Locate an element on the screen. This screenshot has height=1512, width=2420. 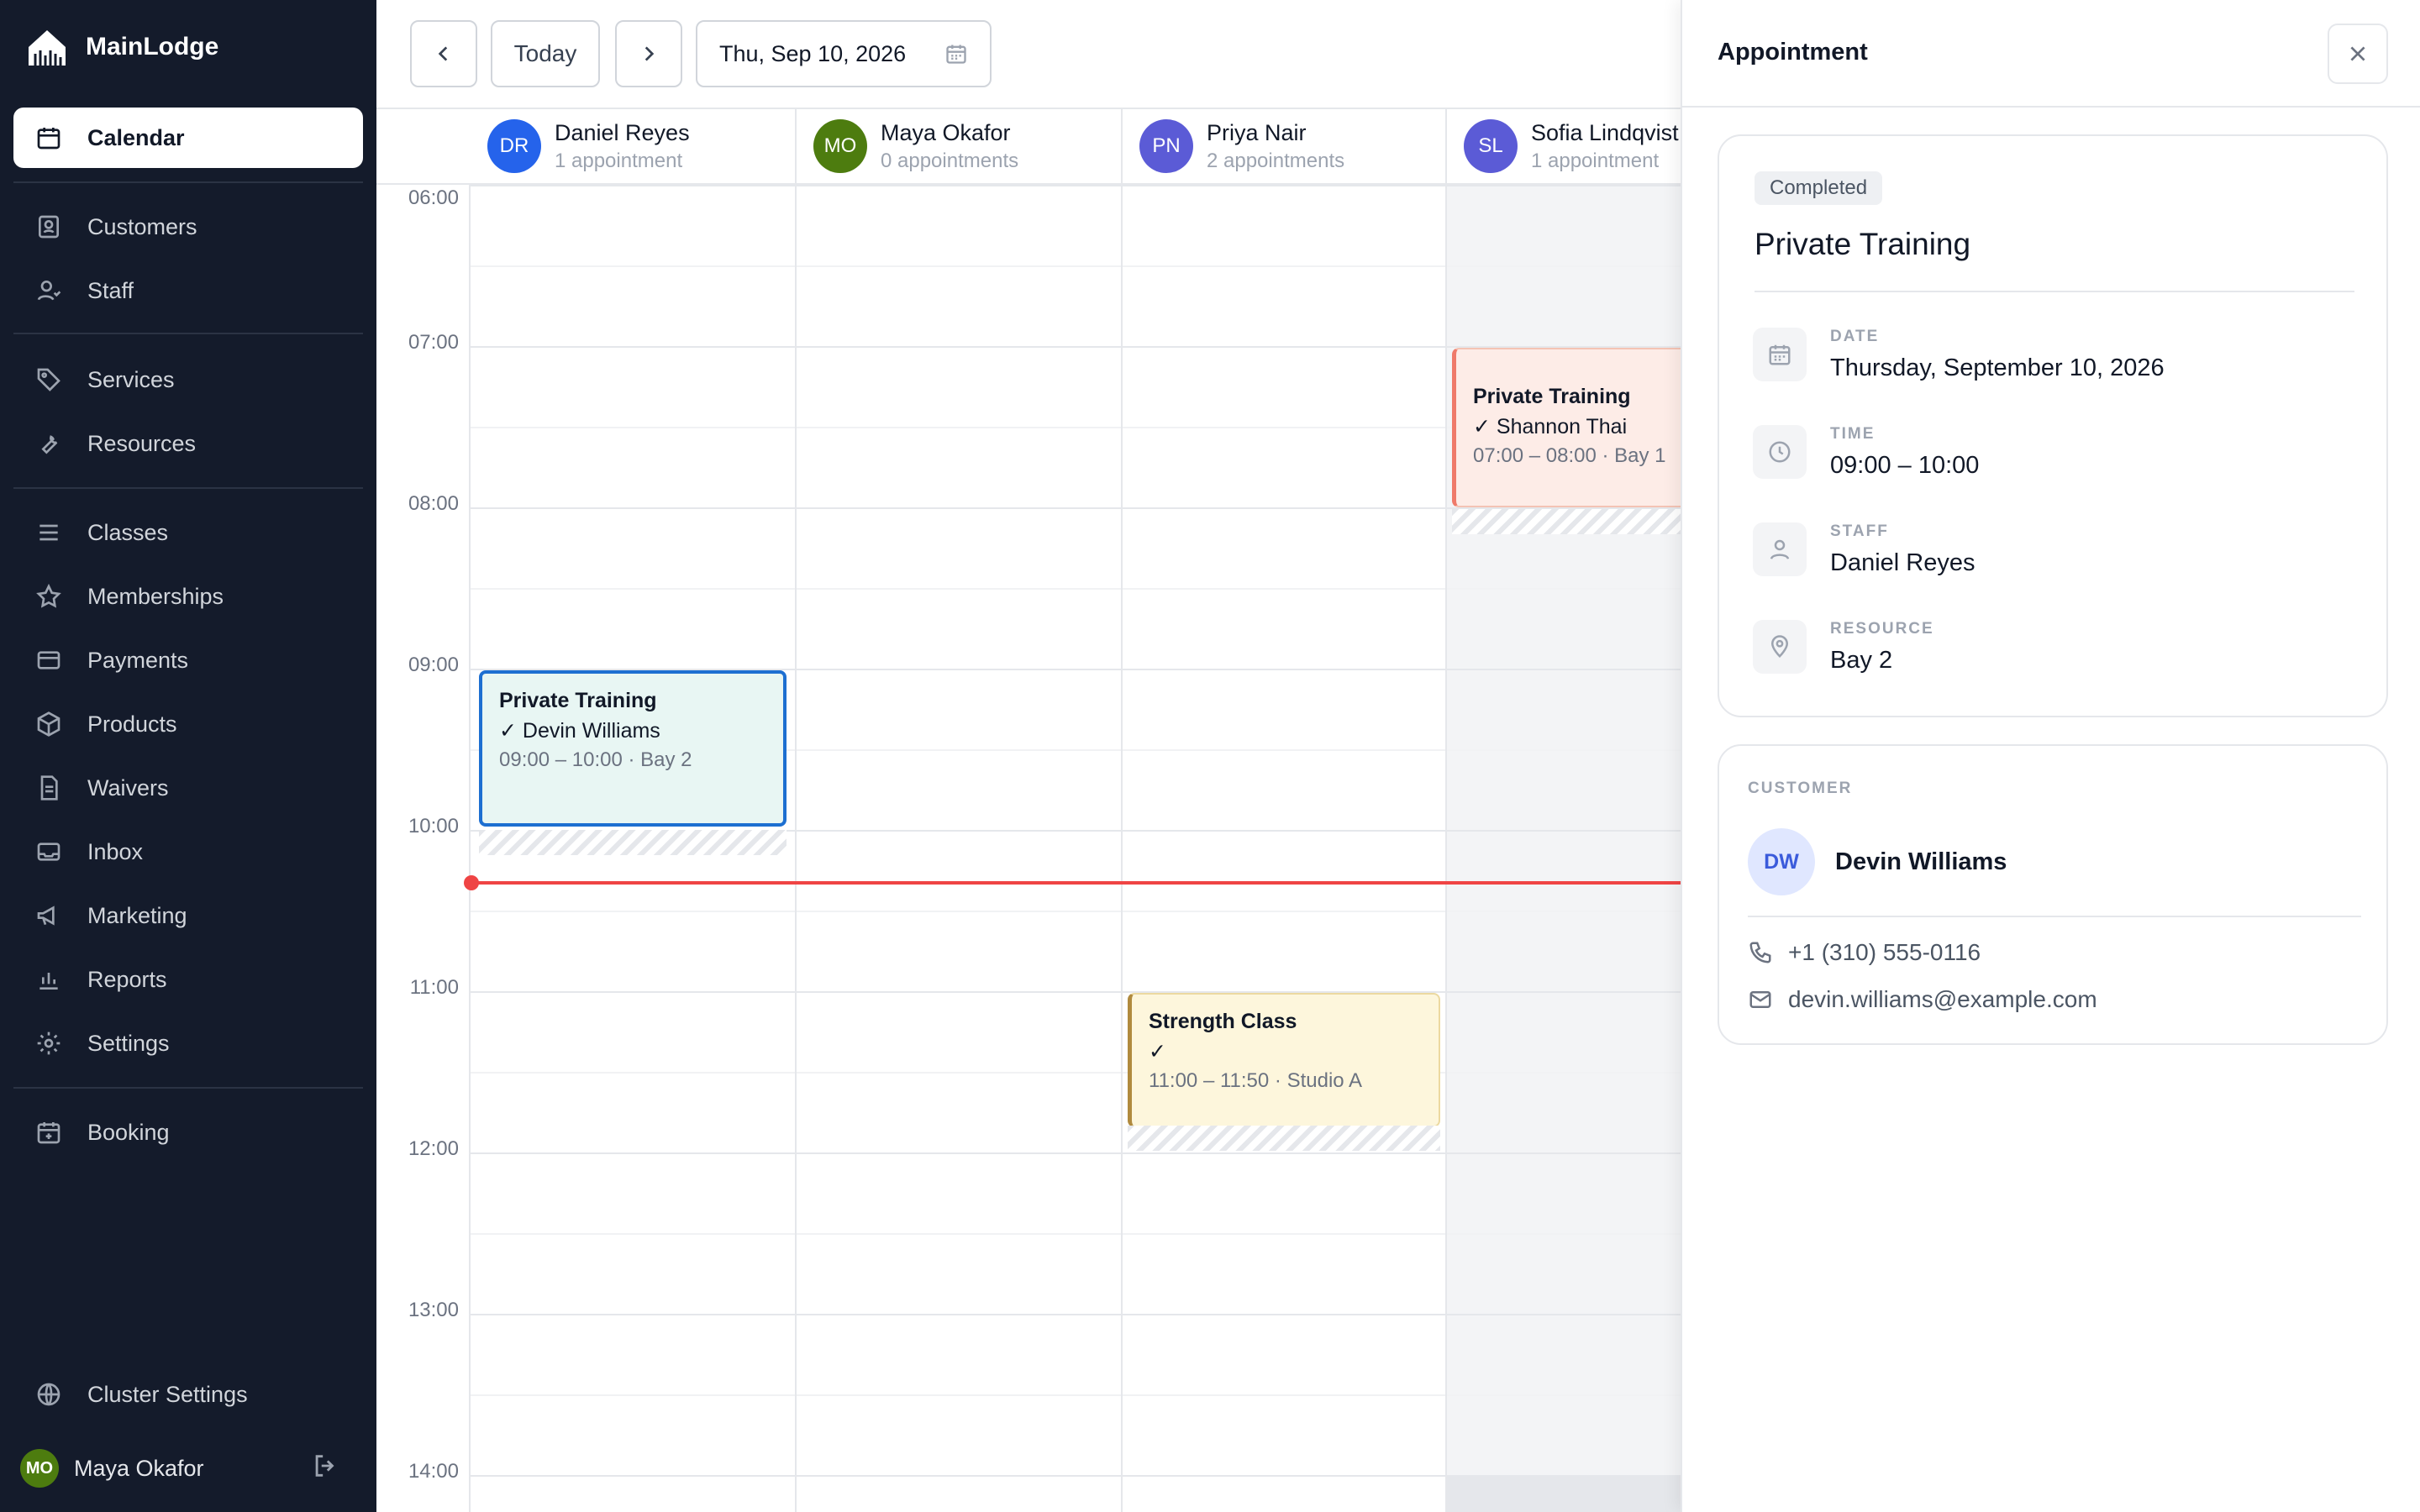
sidebar-item-settings: Settings is located at coordinates (188, 1043).